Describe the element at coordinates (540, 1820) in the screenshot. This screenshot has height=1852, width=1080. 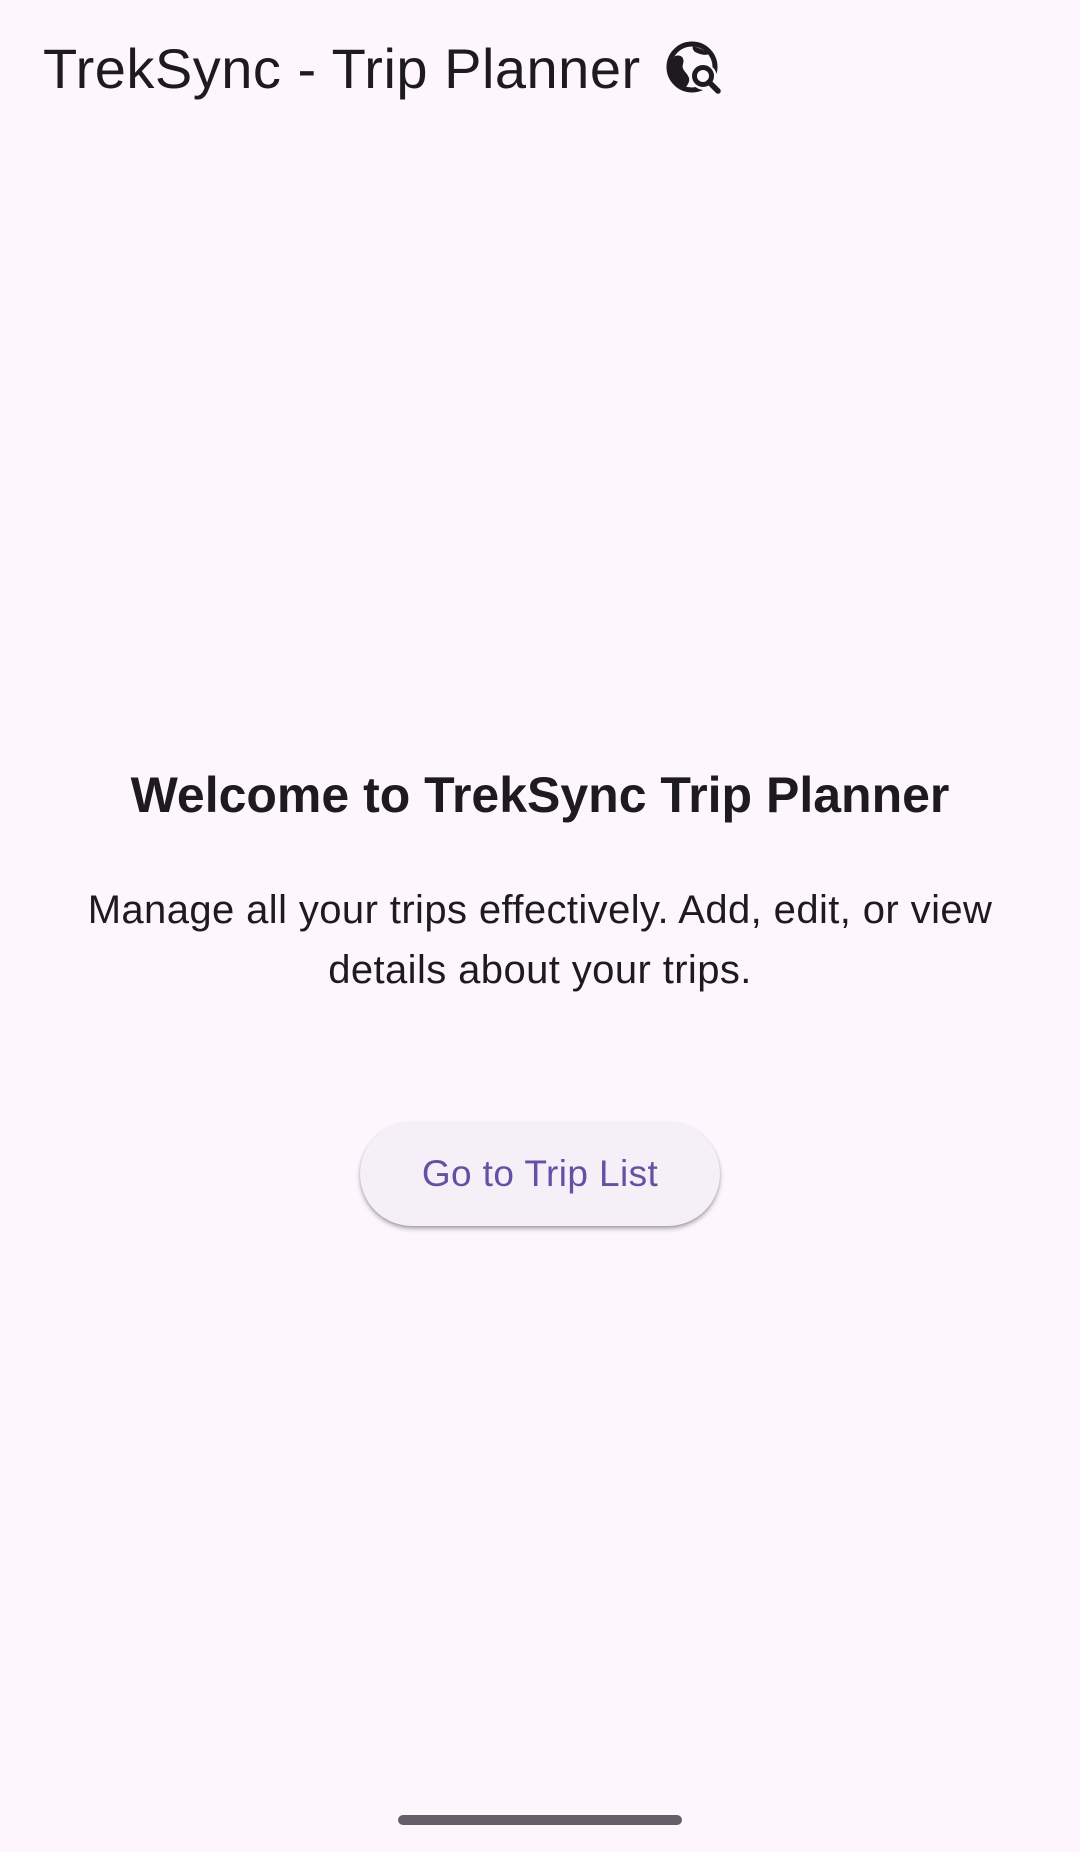
I see `gesture-navigation-handle` at that location.